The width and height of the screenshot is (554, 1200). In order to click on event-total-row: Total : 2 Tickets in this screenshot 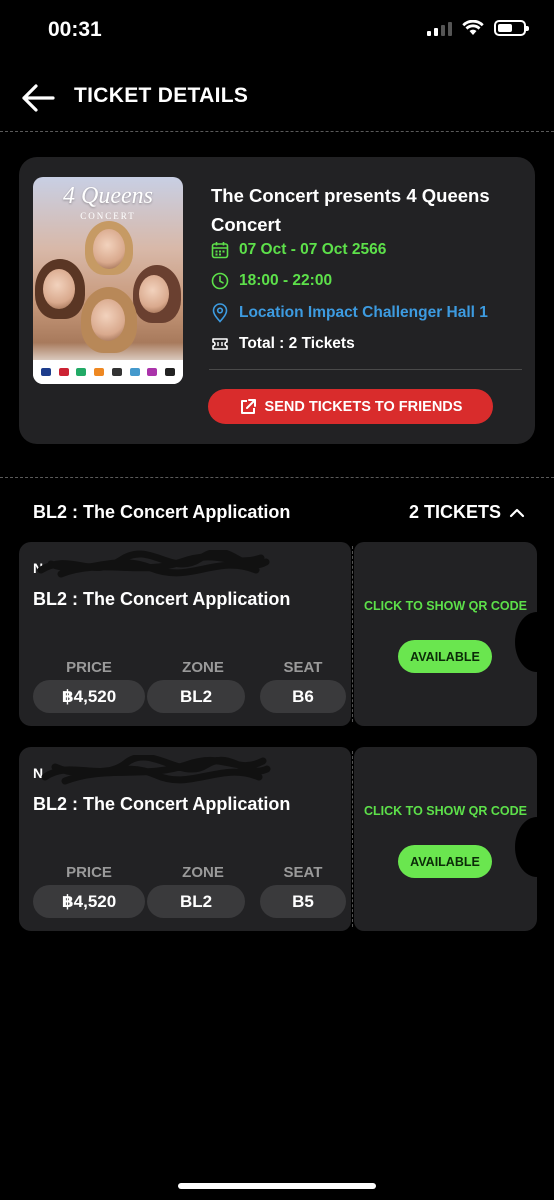, I will do `click(283, 344)`.